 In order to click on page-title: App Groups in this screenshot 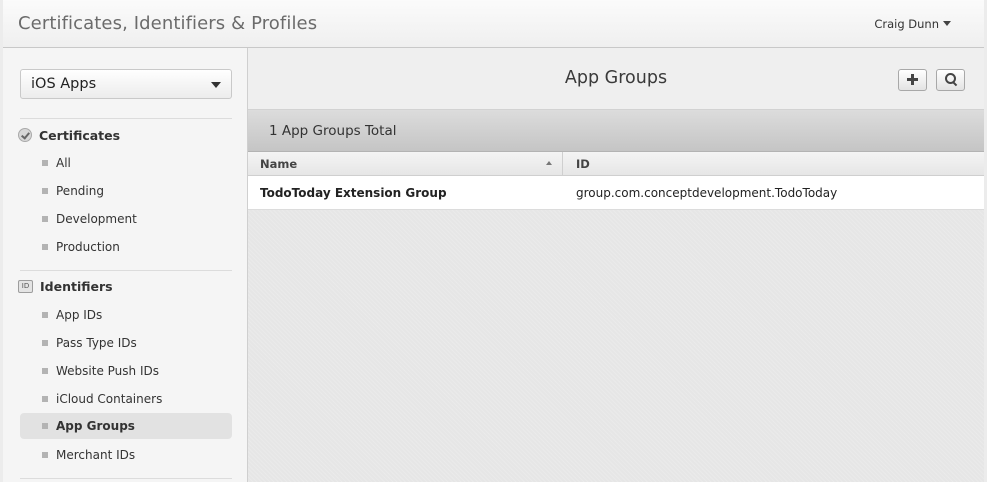, I will do `click(616, 78)`.